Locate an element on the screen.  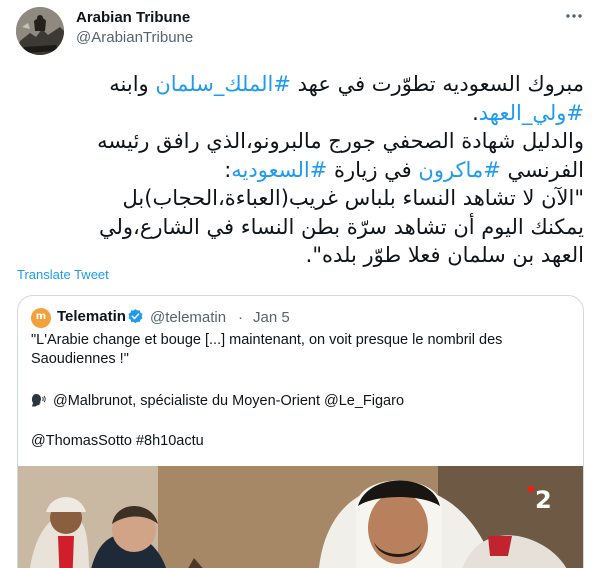
hashtag-link: #ولي_العهد is located at coordinates (531, 113).